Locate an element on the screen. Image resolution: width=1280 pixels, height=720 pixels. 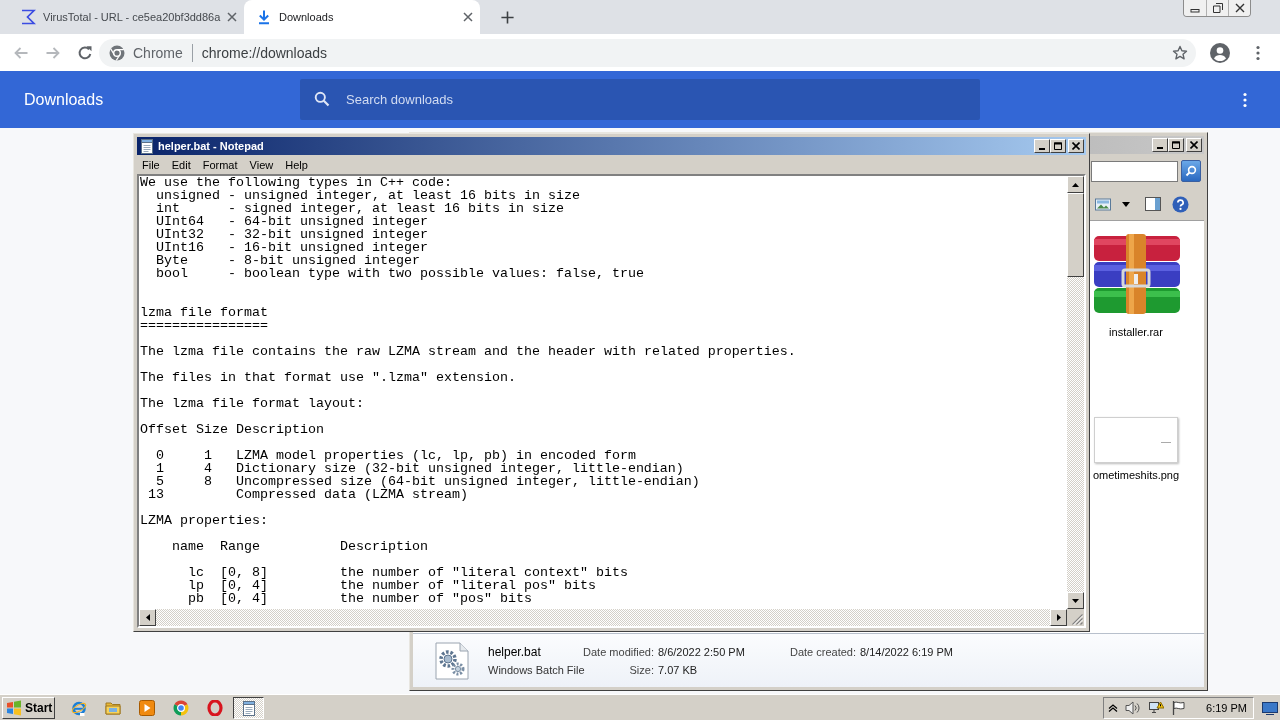
speaker-icon is located at coordinates (1133, 707).